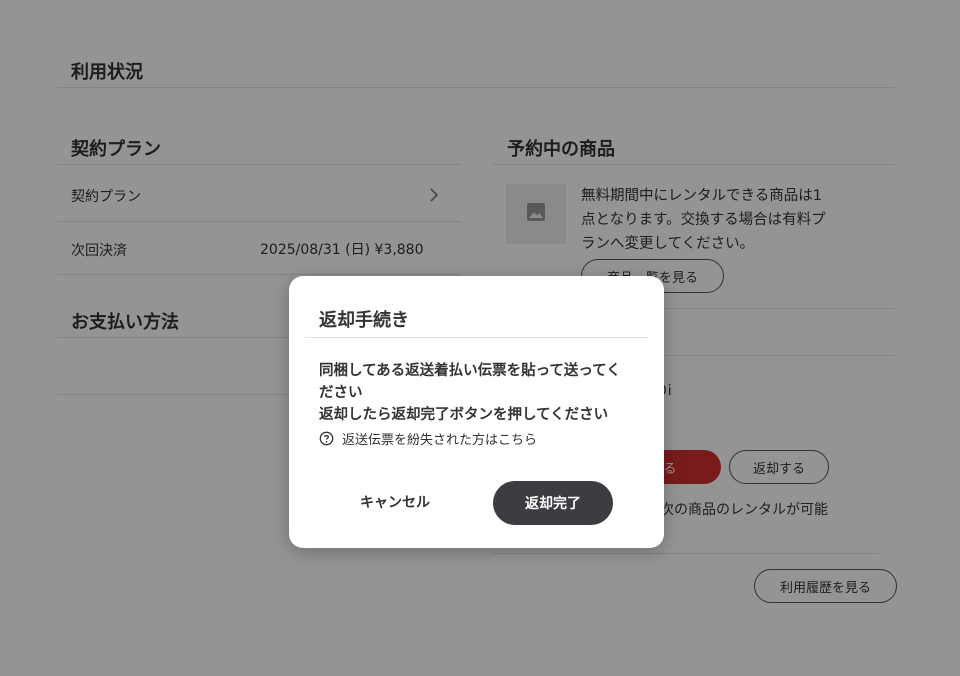  I want to click on cancel-button: キャンセル, so click(395, 502).